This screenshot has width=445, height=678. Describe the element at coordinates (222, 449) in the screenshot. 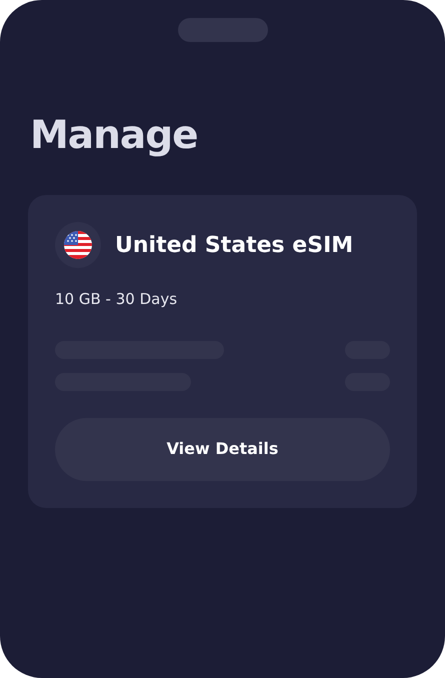

I see `view-details-button: View Details` at that location.